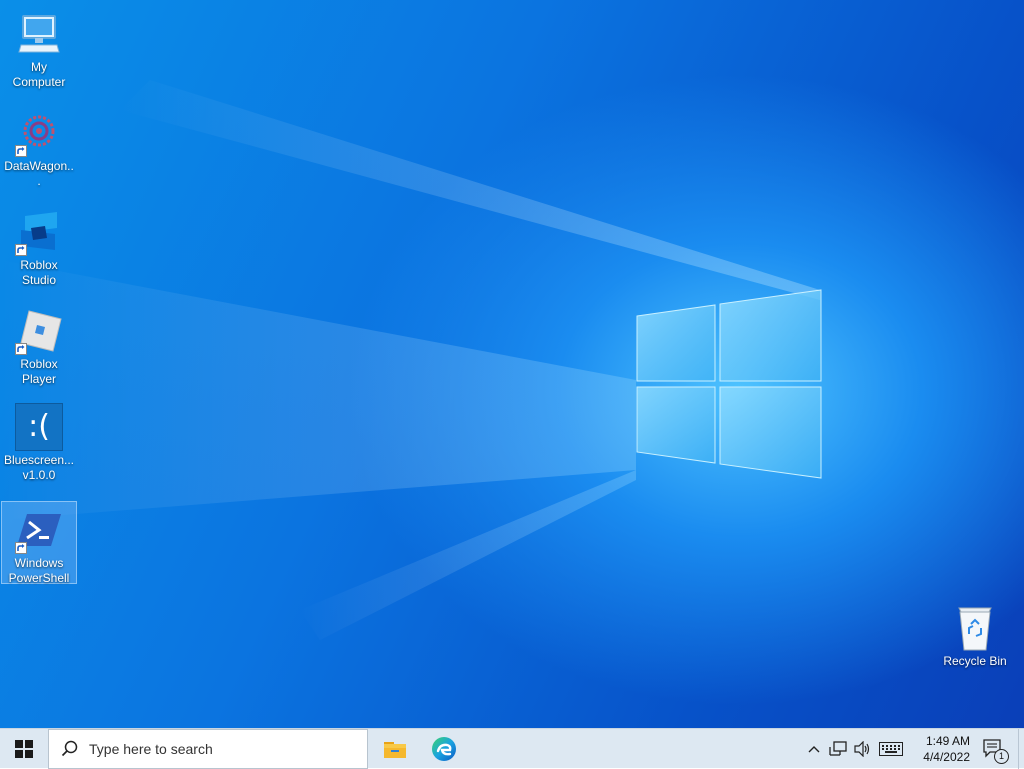 Image resolution: width=1024 pixels, height=769 pixels. Describe the element at coordinates (39, 34) in the screenshot. I see `computer-icon` at that location.